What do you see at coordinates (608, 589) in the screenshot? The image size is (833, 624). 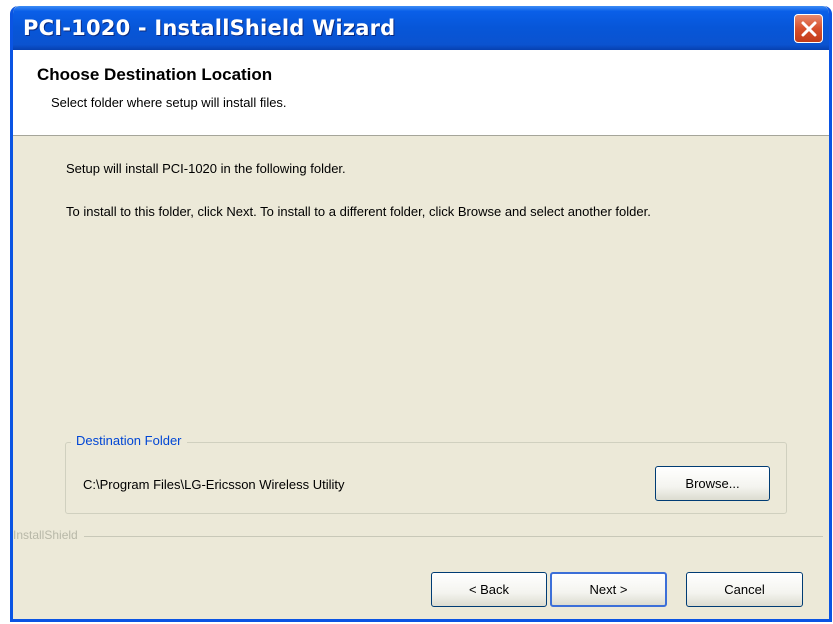 I see `next-button: Next >` at bounding box center [608, 589].